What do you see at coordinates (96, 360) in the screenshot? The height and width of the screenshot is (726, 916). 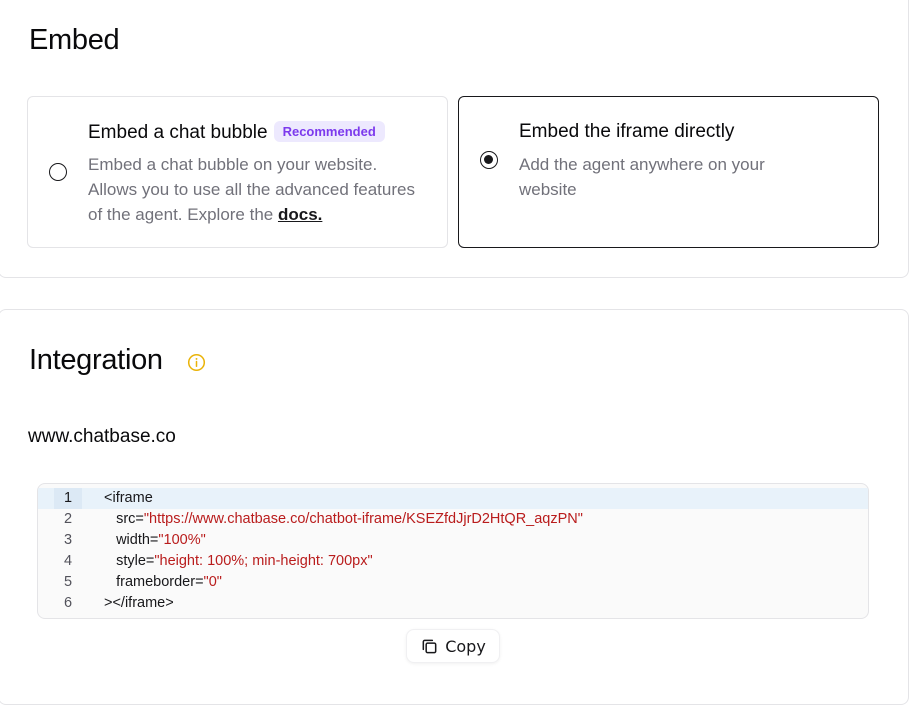 I see `integration-title: Integration` at bounding box center [96, 360].